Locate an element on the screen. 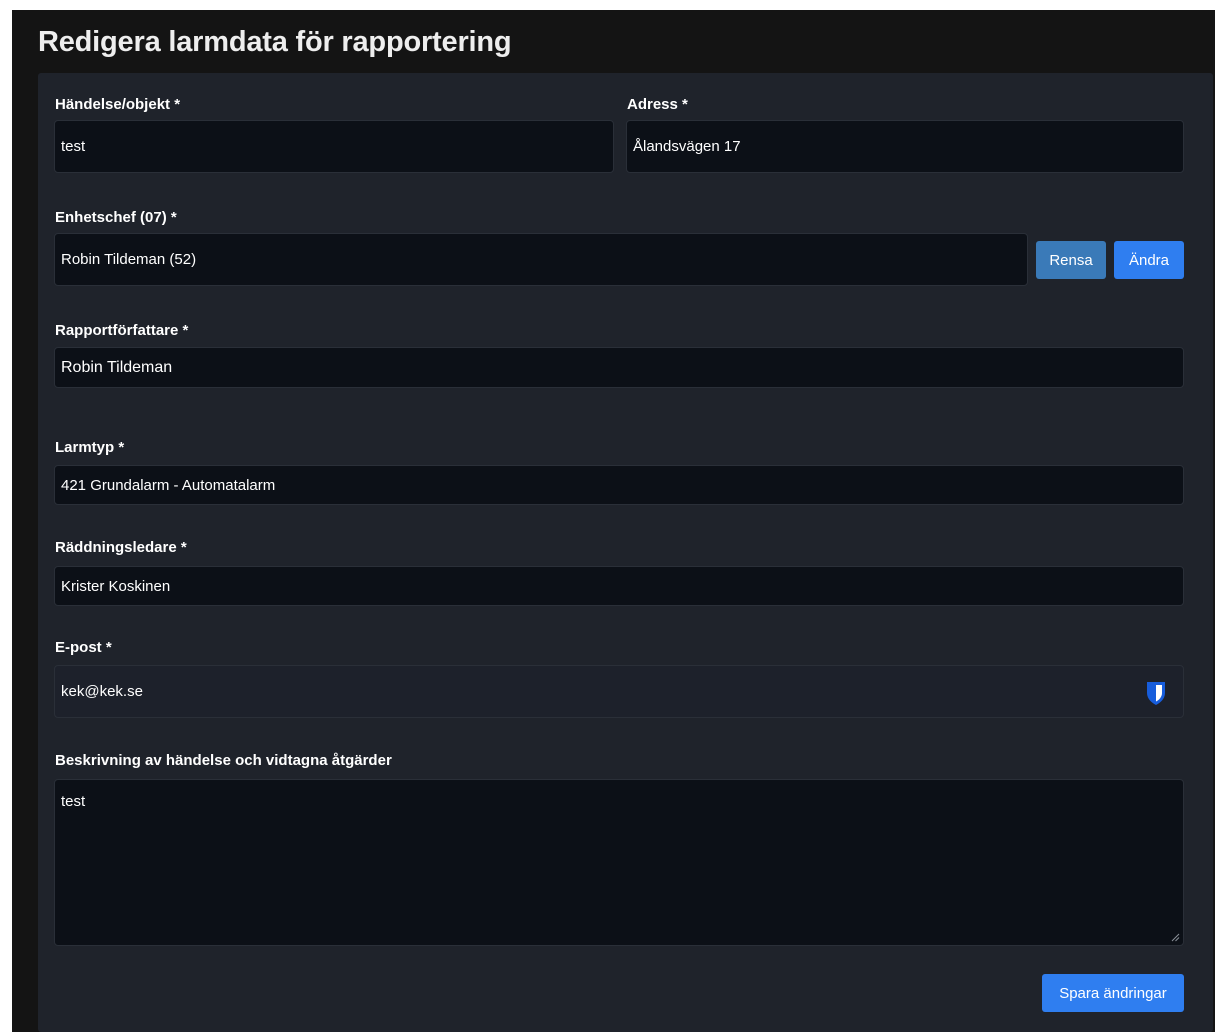 This screenshot has height=1032, width=1215. adress-input: Ålandsvägen 17 is located at coordinates (905, 146).